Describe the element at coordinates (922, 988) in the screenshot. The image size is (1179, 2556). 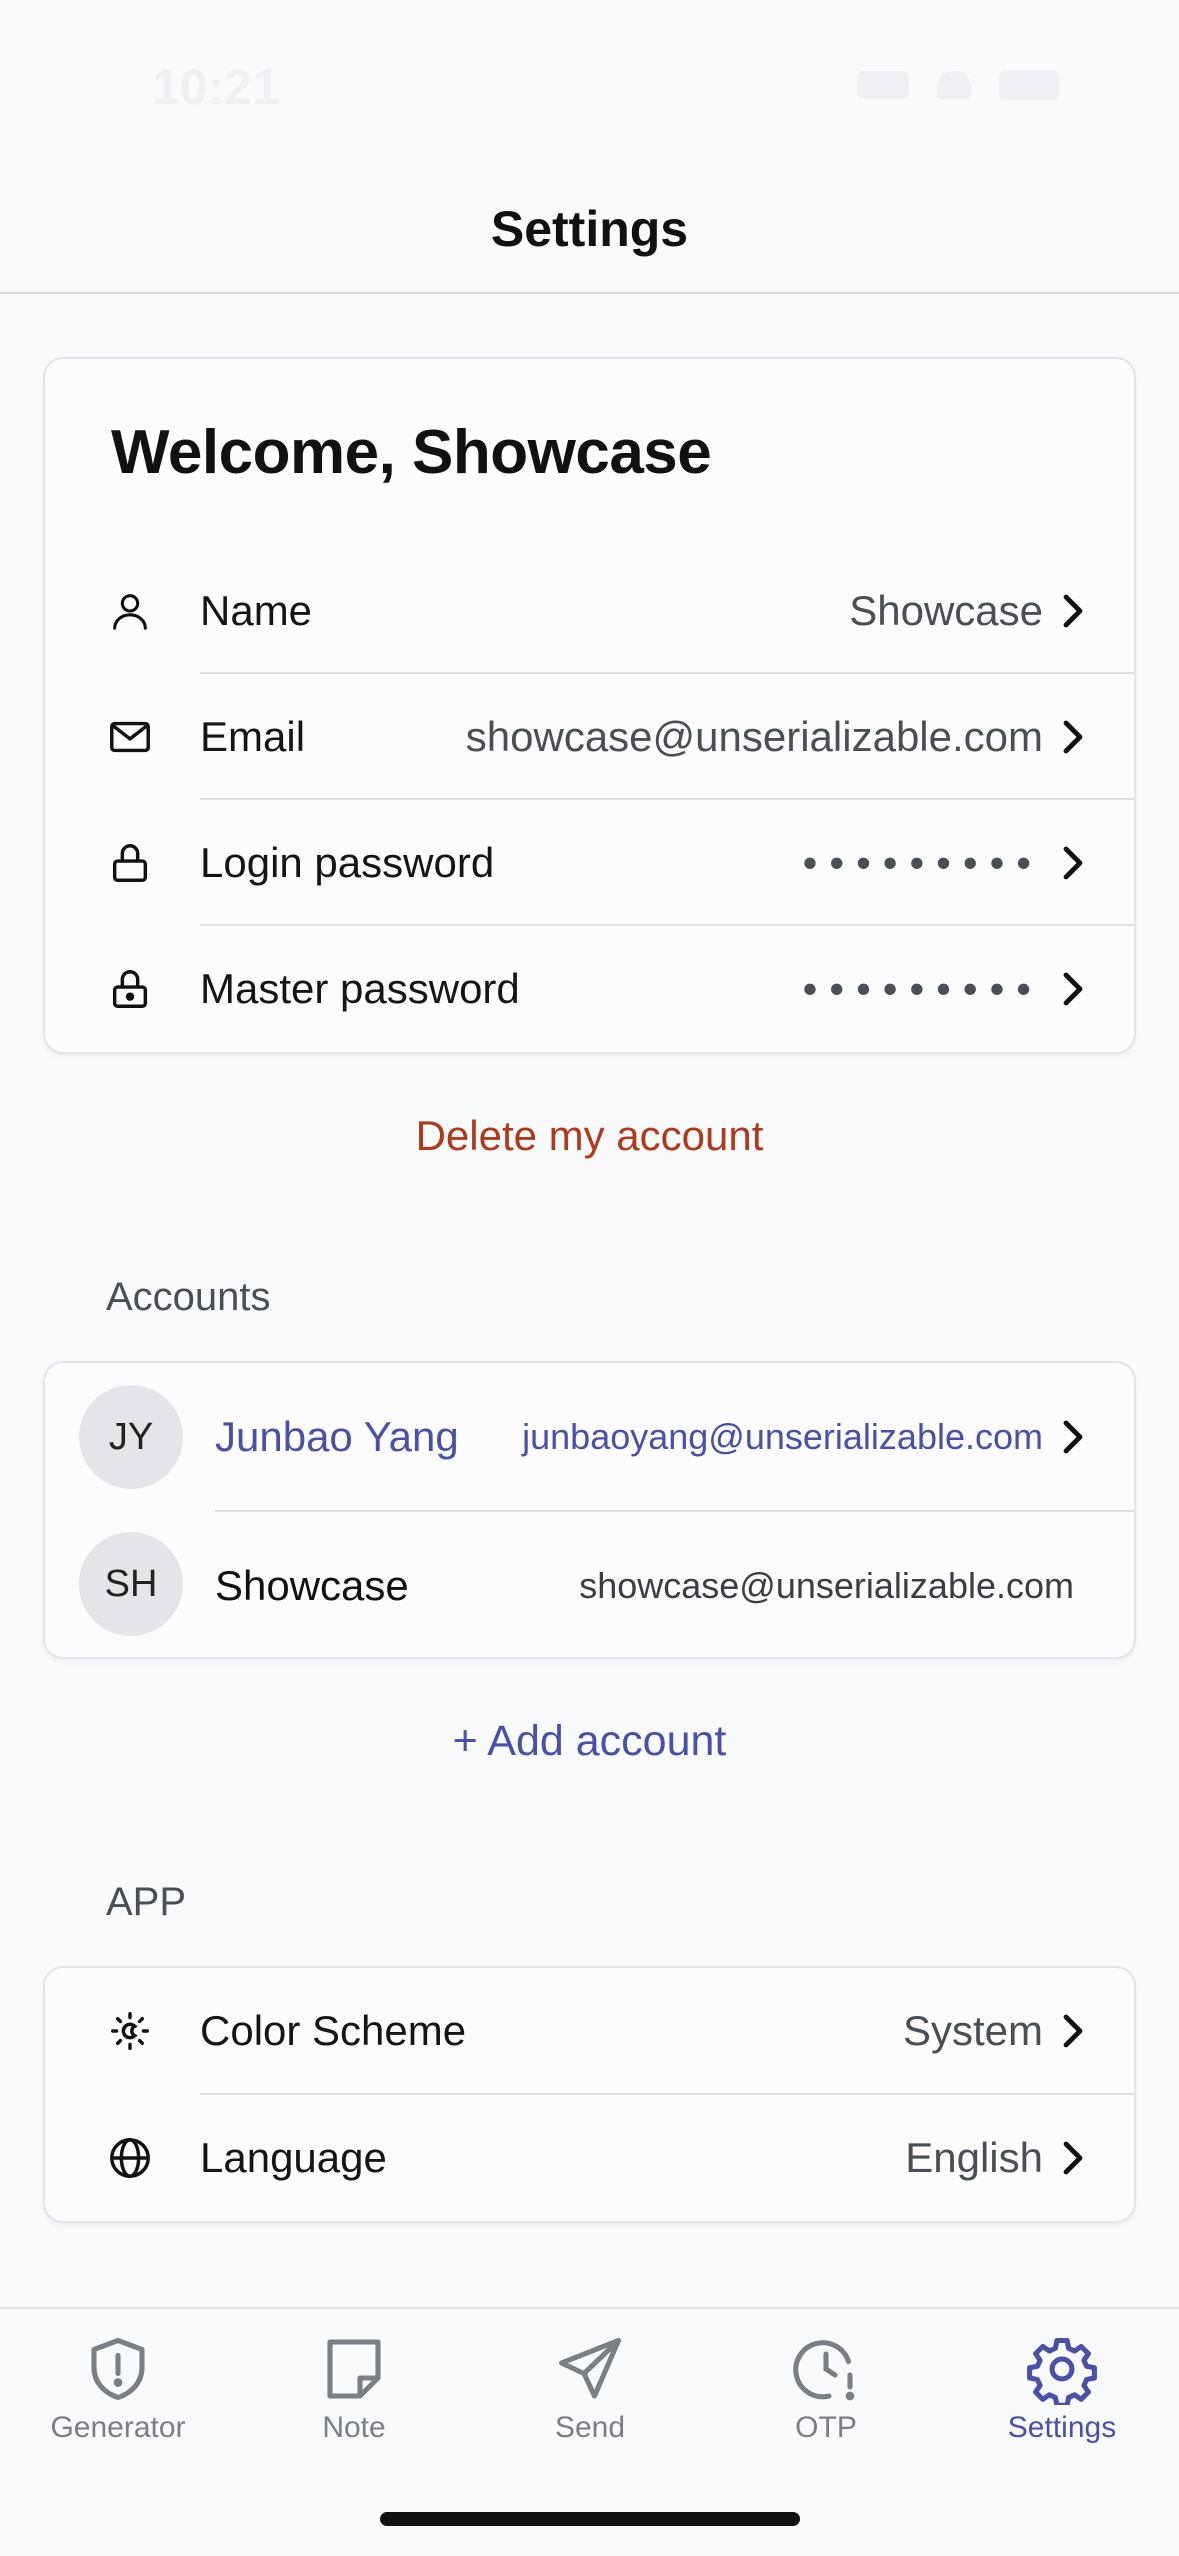
I see `master-password-value: •••••••••` at that location.